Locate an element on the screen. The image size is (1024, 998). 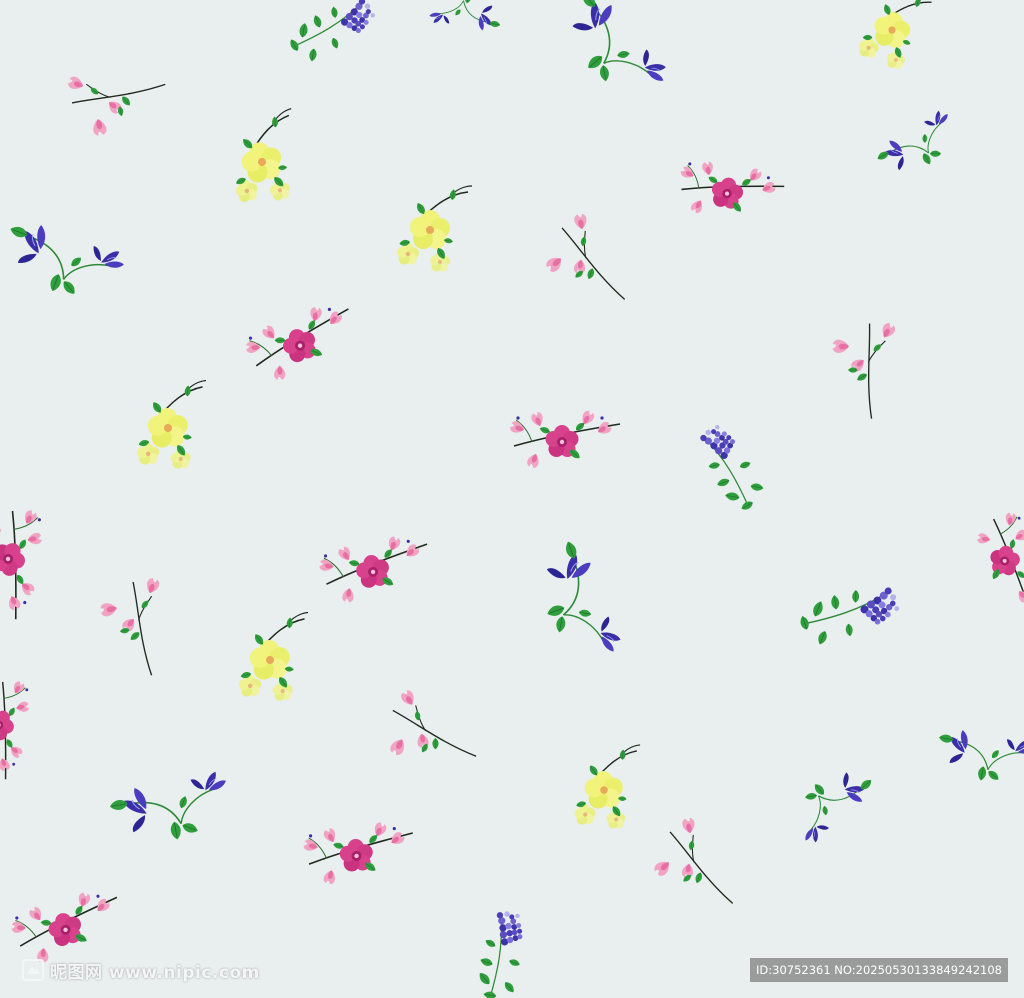
watermark-id-badge: ID:30752361 NO:20250530133849242108 is located at coordinates (879, 970).